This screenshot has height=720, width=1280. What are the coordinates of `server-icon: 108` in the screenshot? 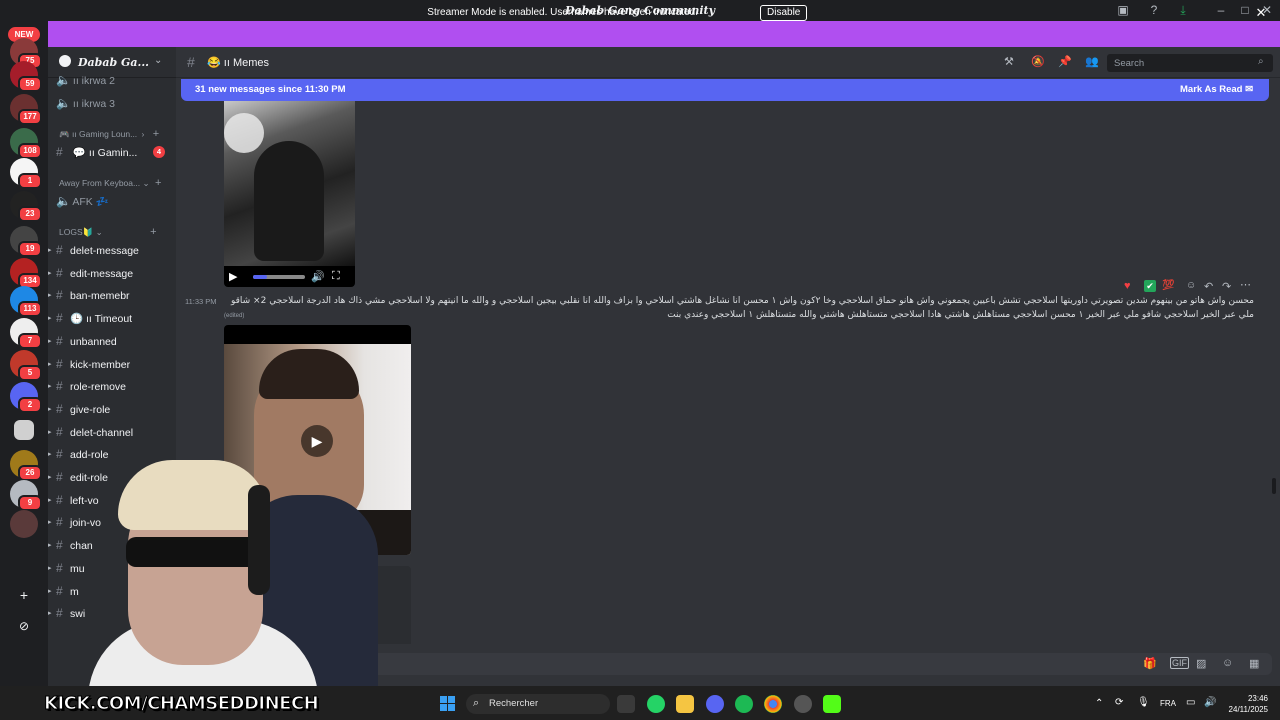 It's located at (26, 143).